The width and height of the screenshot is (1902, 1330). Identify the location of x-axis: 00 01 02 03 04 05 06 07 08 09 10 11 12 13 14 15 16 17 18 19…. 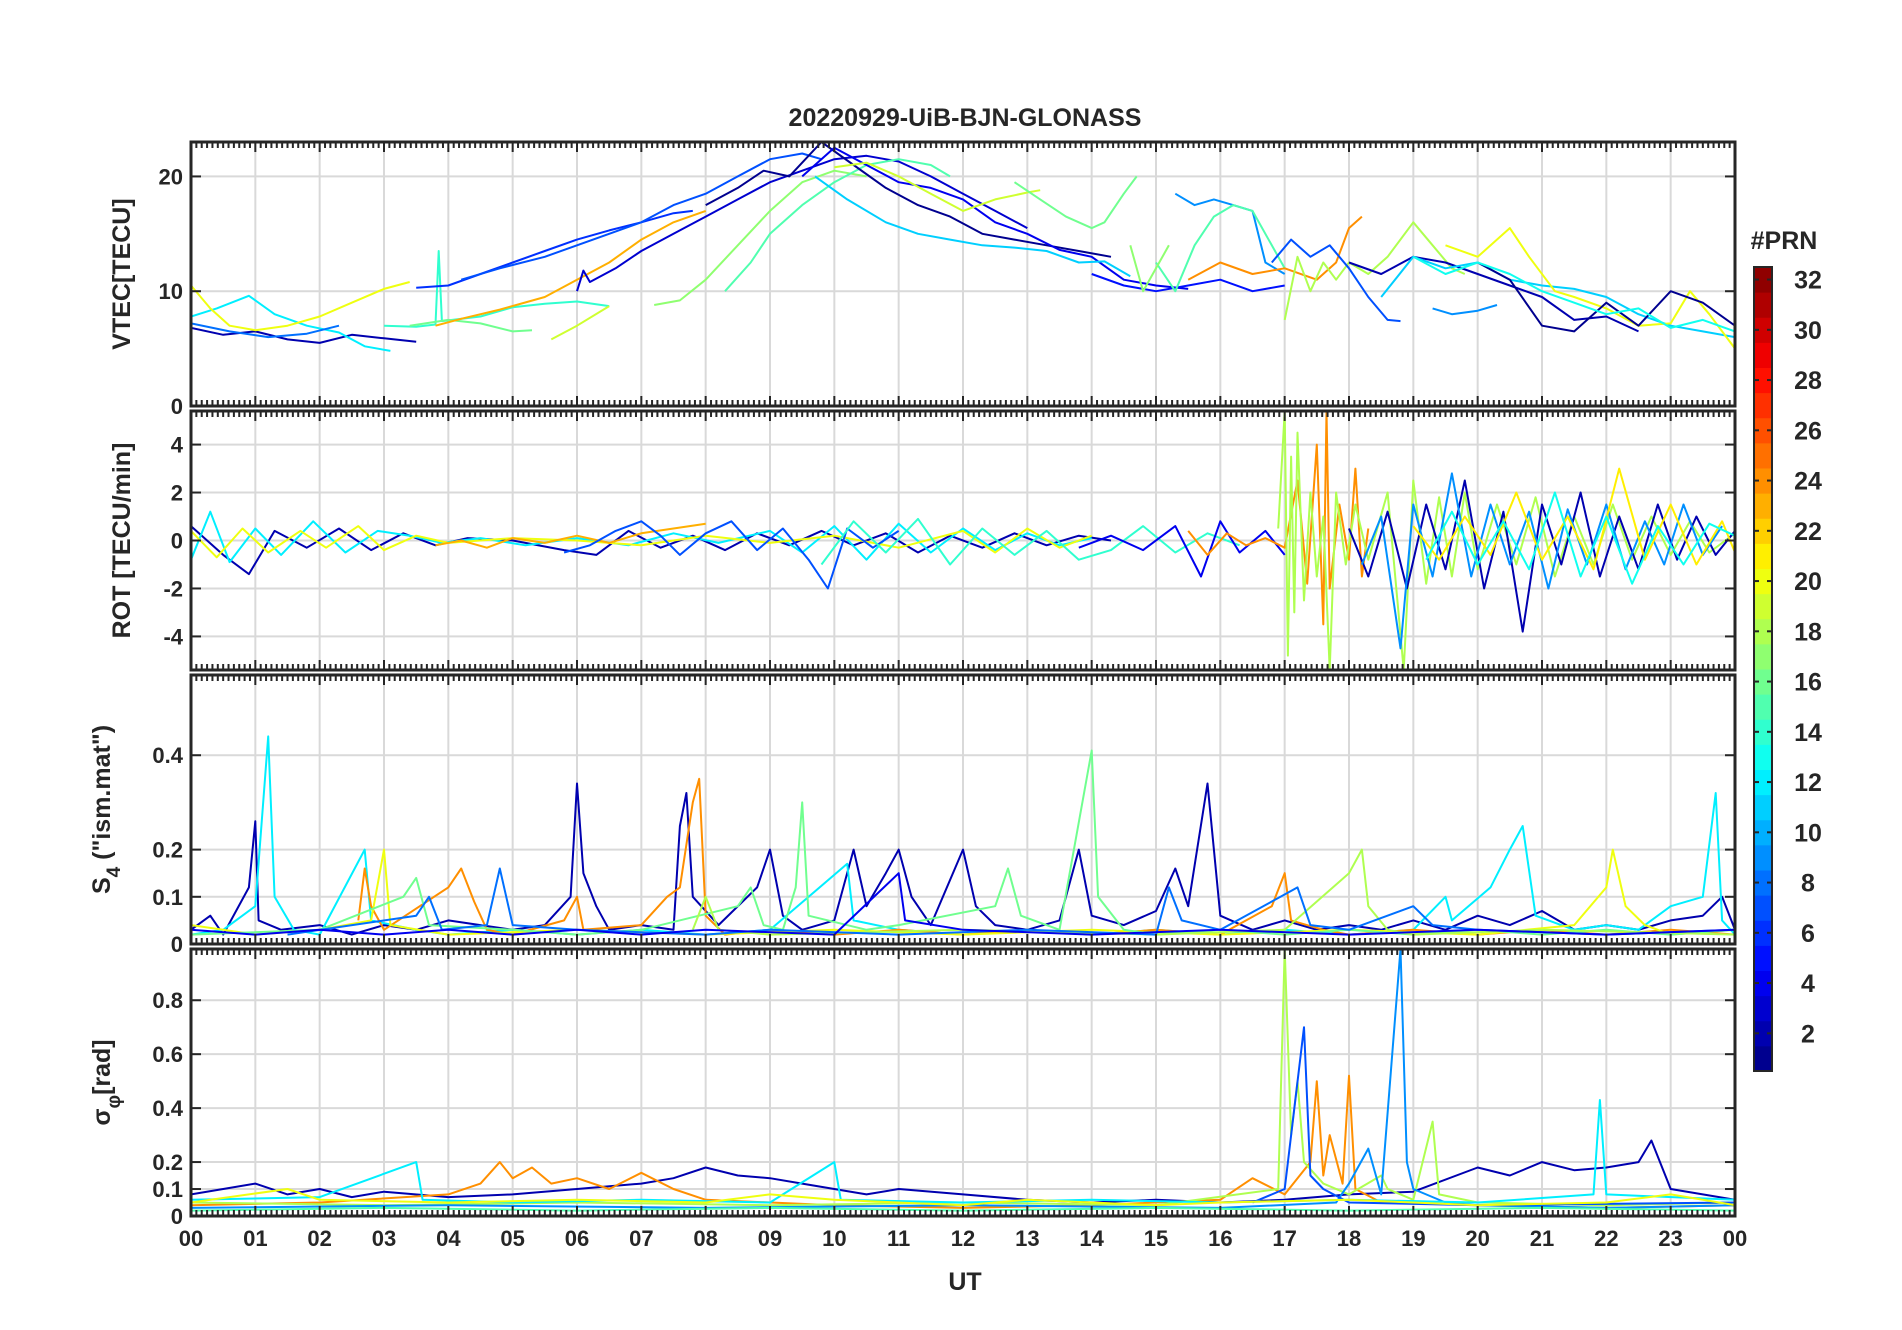
(963, 1238).